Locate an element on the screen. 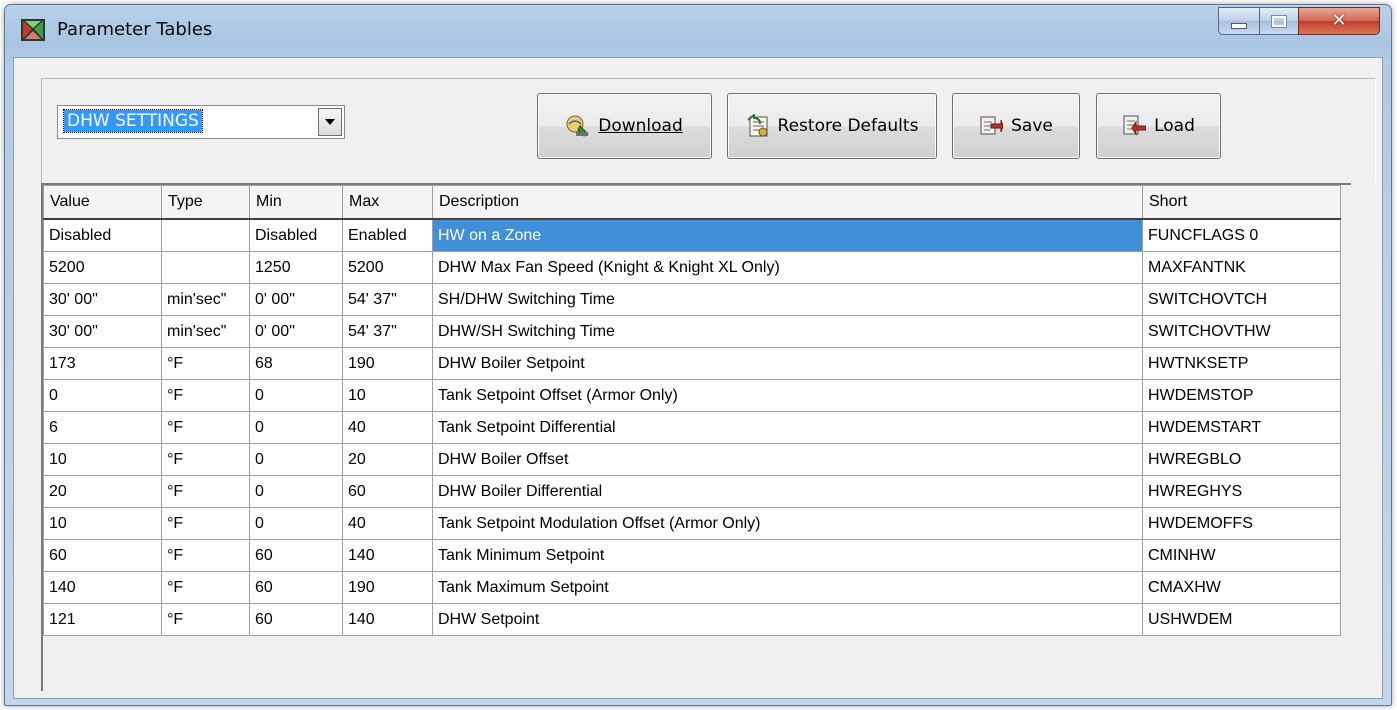 This screenshot has height=710, width=1397. cell-short: HWTNKSETP is located at coordinates (1241, 363).